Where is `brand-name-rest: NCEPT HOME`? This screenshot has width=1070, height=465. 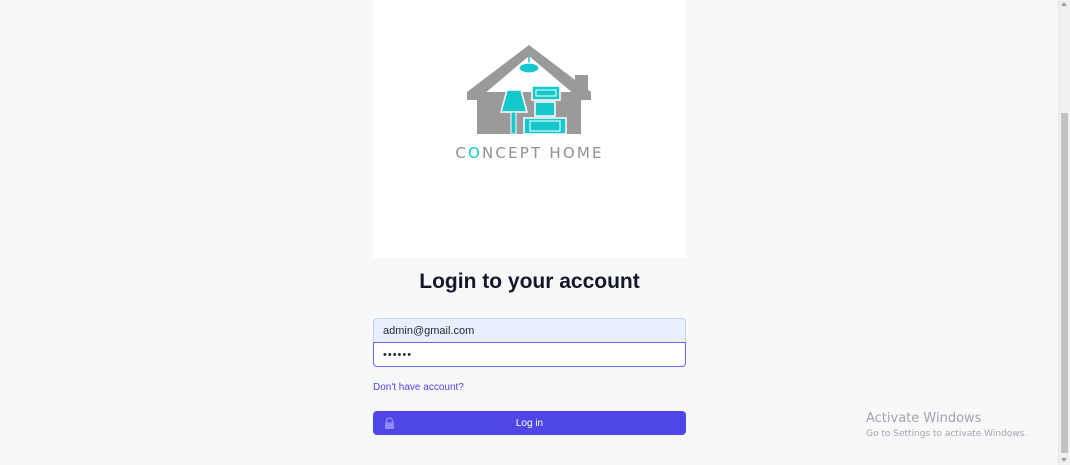
brand-name-rest: NCEPT HOME is located at coordinates (543, 153).